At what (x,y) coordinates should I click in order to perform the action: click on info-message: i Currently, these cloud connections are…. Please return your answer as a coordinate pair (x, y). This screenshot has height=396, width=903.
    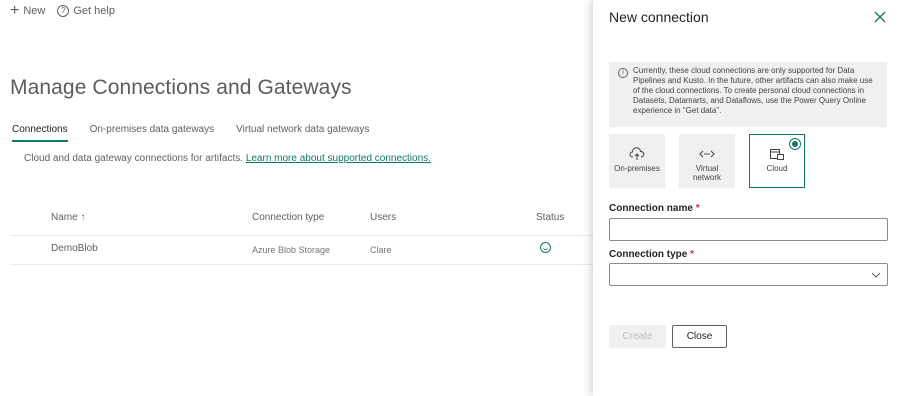
    Looking at the image, I should click on (748, 94).